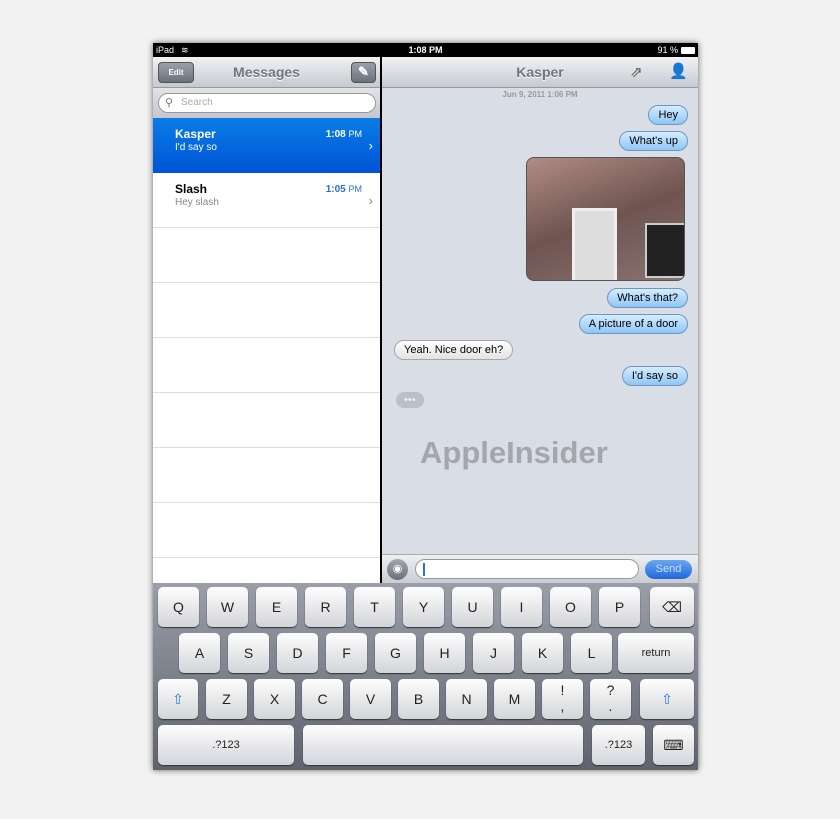  I want to click on thread-time: 1:08 PM, so click(343, 134).